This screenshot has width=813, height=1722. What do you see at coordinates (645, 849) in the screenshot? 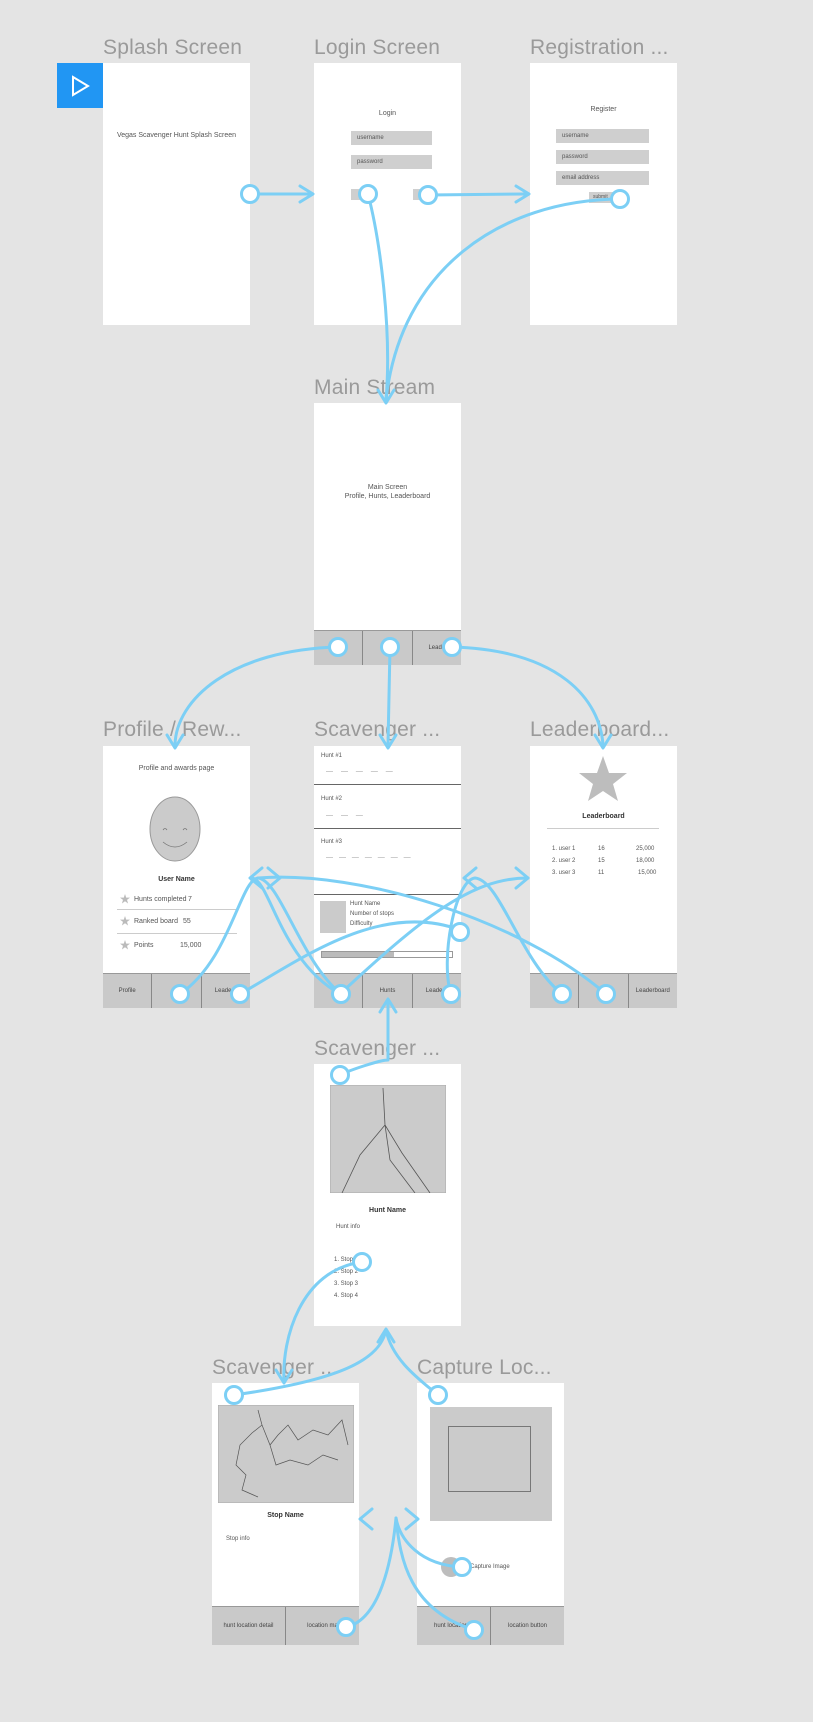
I see `rank-points: 25,000` at bounding box center [645, 849].